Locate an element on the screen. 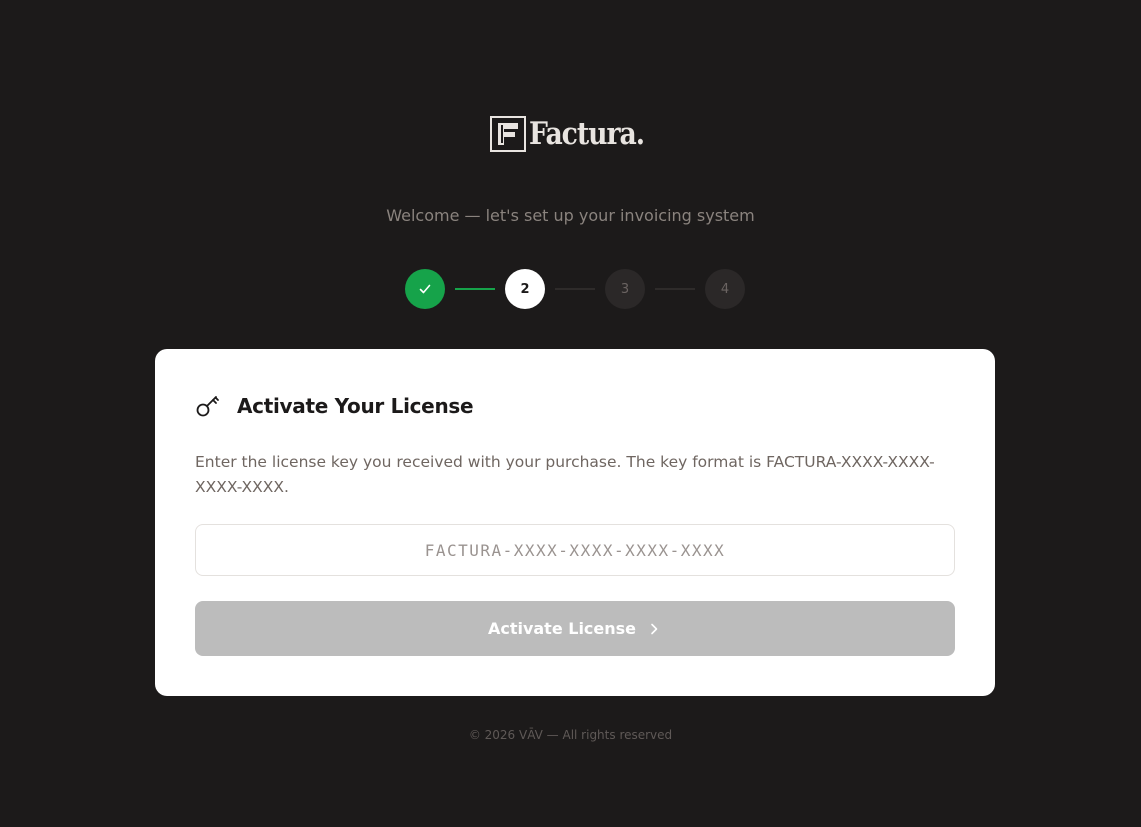 Image resolution: width=1141 pixels, height=827 pixels. step-4-pending: 4 is located at coordinates (725, 289).